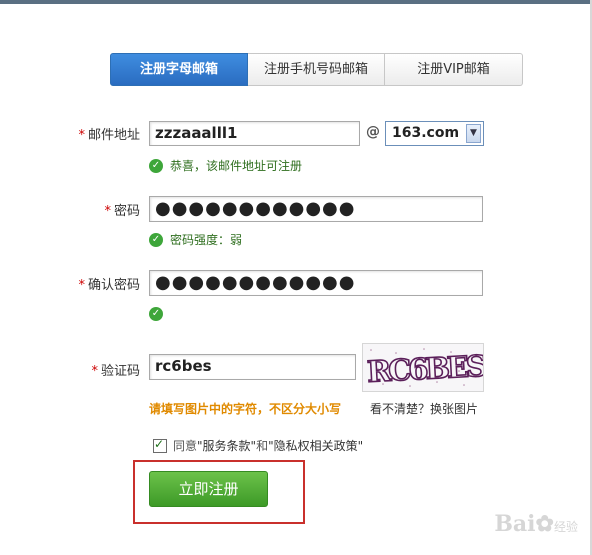 The height and width of the screenshot is (555, 592). I want to click on confirm-password-field: ●●●●●●●●●●●●, so click(316, 283).